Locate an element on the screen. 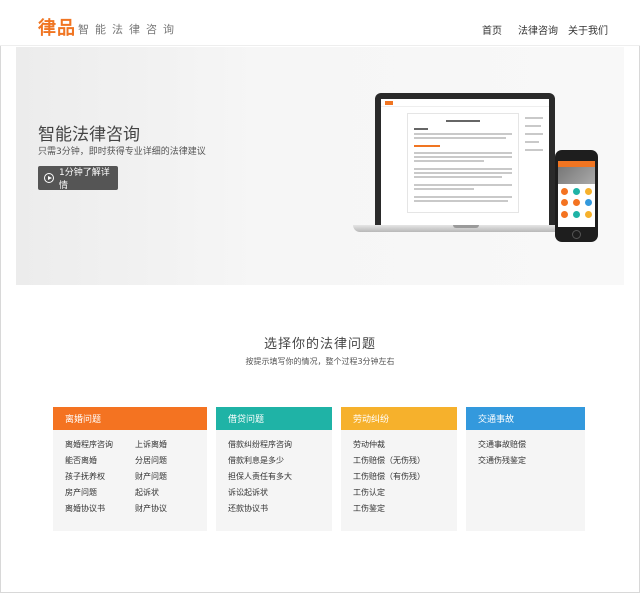 This screenshot has height=593, width=640. nav-about: 关于我们 is located at coordinates (588, 29).